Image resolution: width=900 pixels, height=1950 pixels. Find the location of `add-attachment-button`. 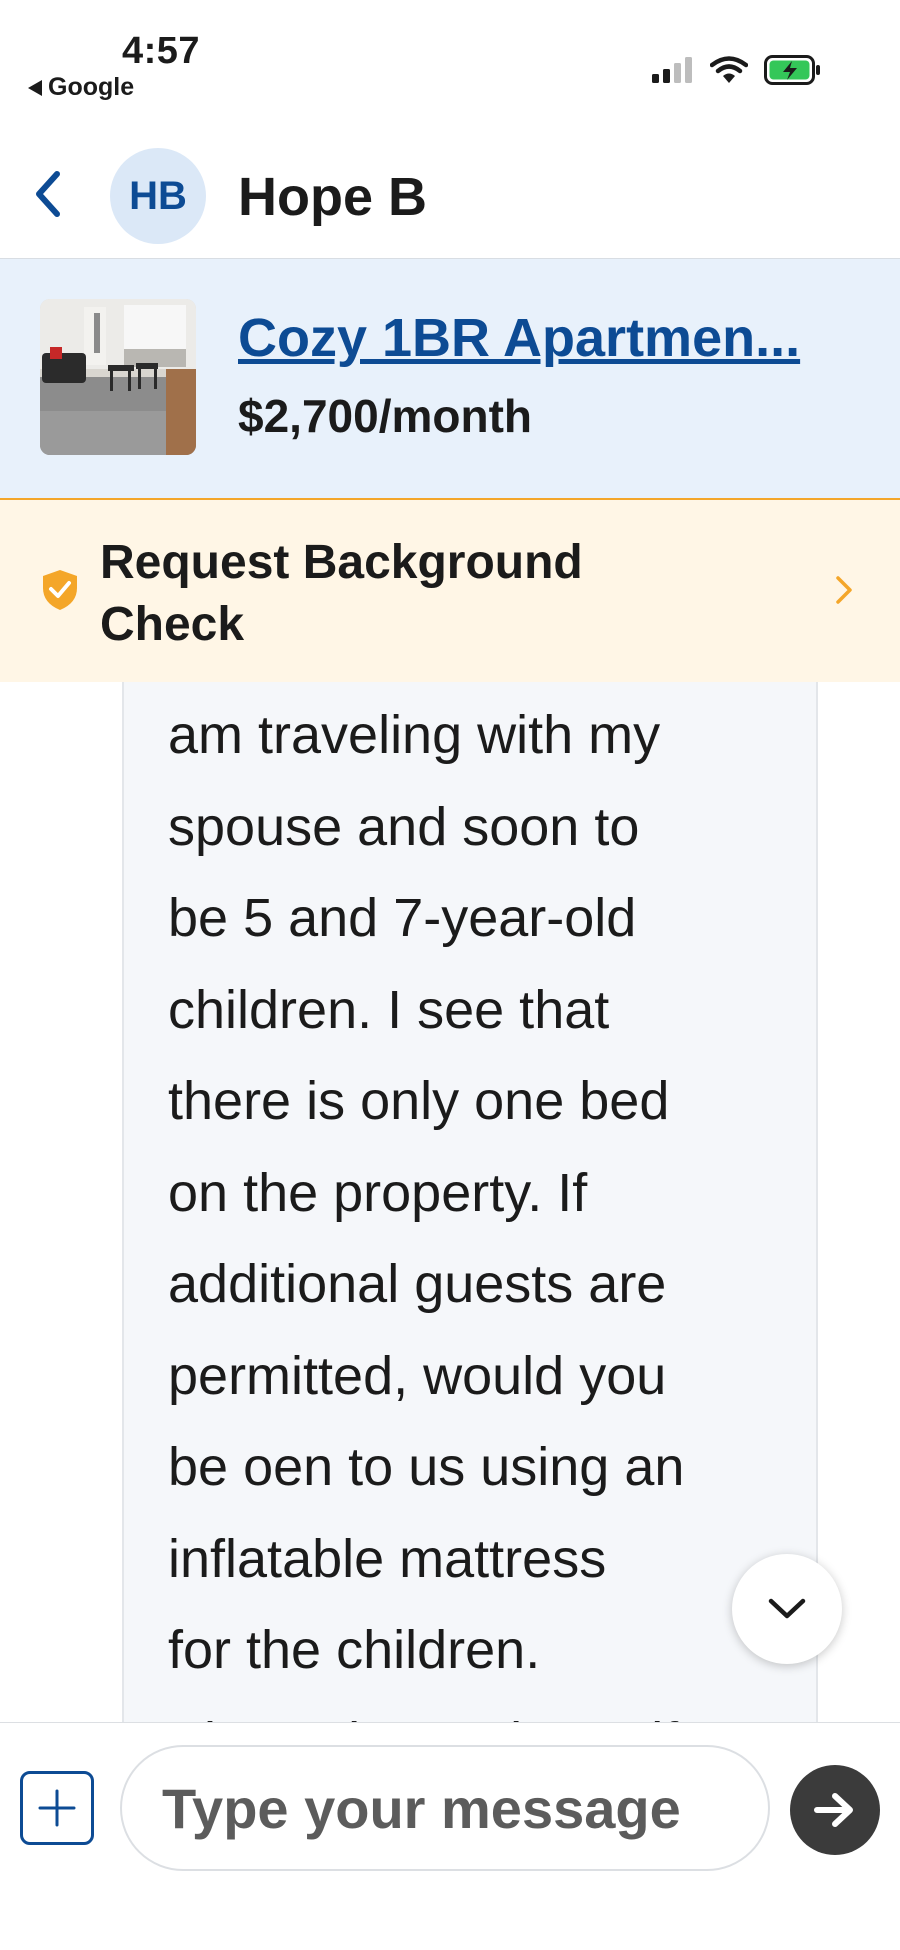

add-attachment-button is located at coordinates (57, 1808).